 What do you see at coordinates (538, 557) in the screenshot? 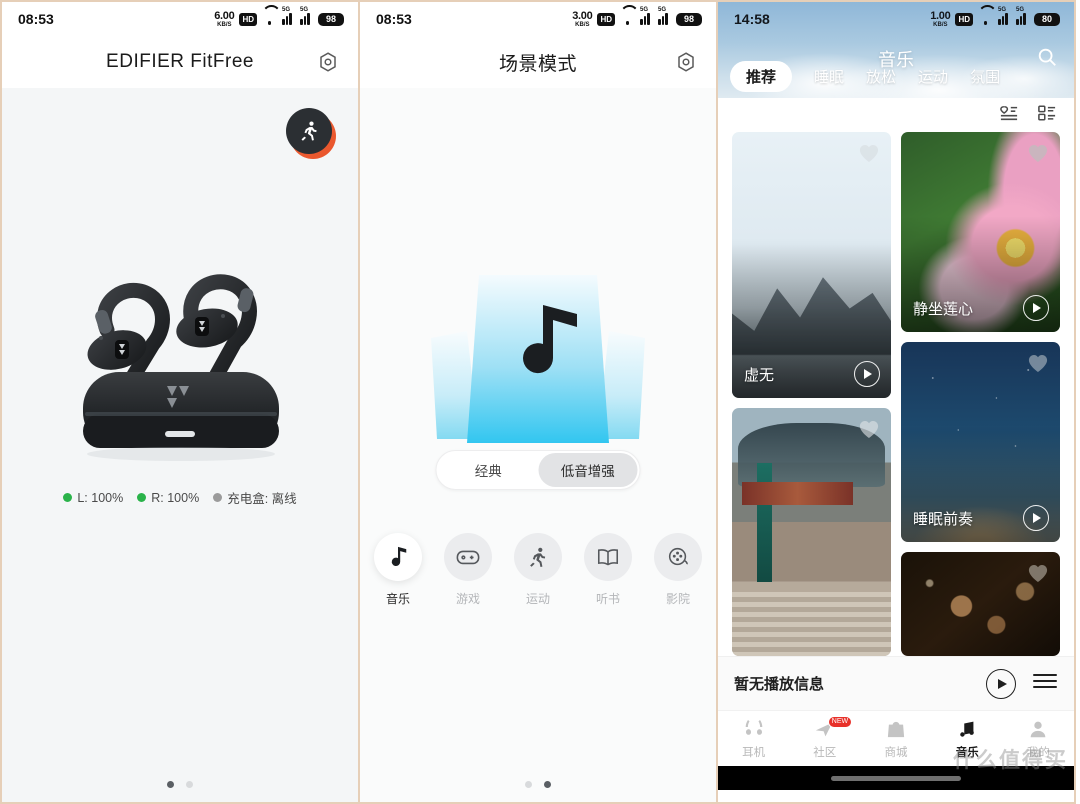
I see `running-icon` at bounding box center [538, 557].